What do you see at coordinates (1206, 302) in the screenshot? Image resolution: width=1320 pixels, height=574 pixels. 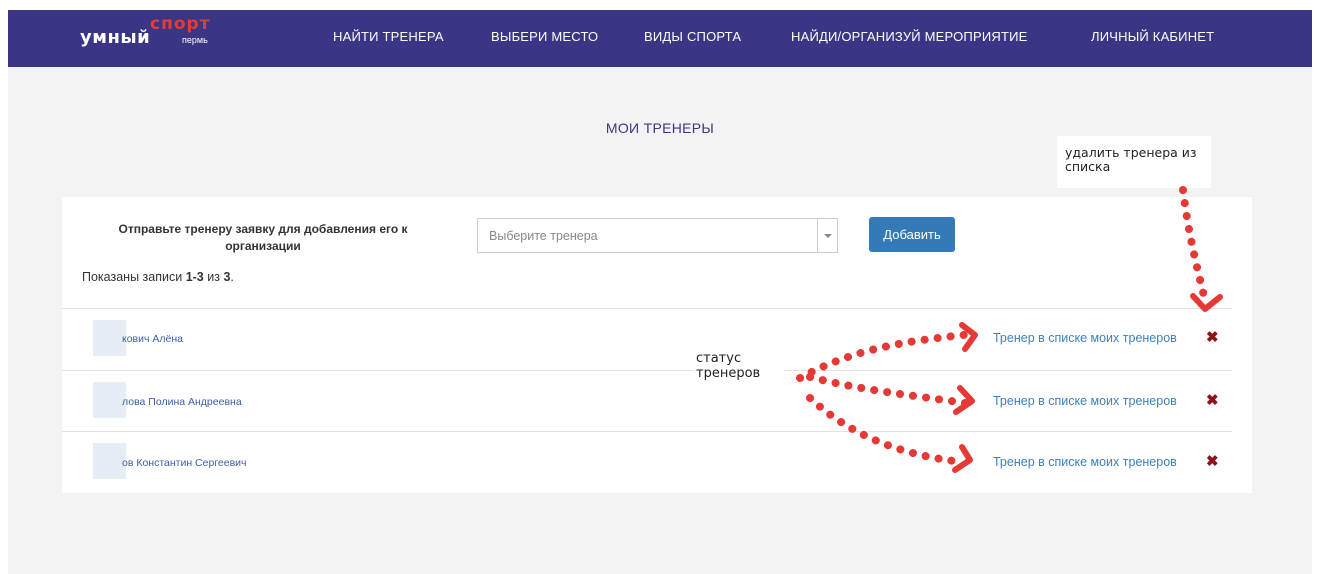 I see `arrow-head-remove` at bounding box center [1206, 302].